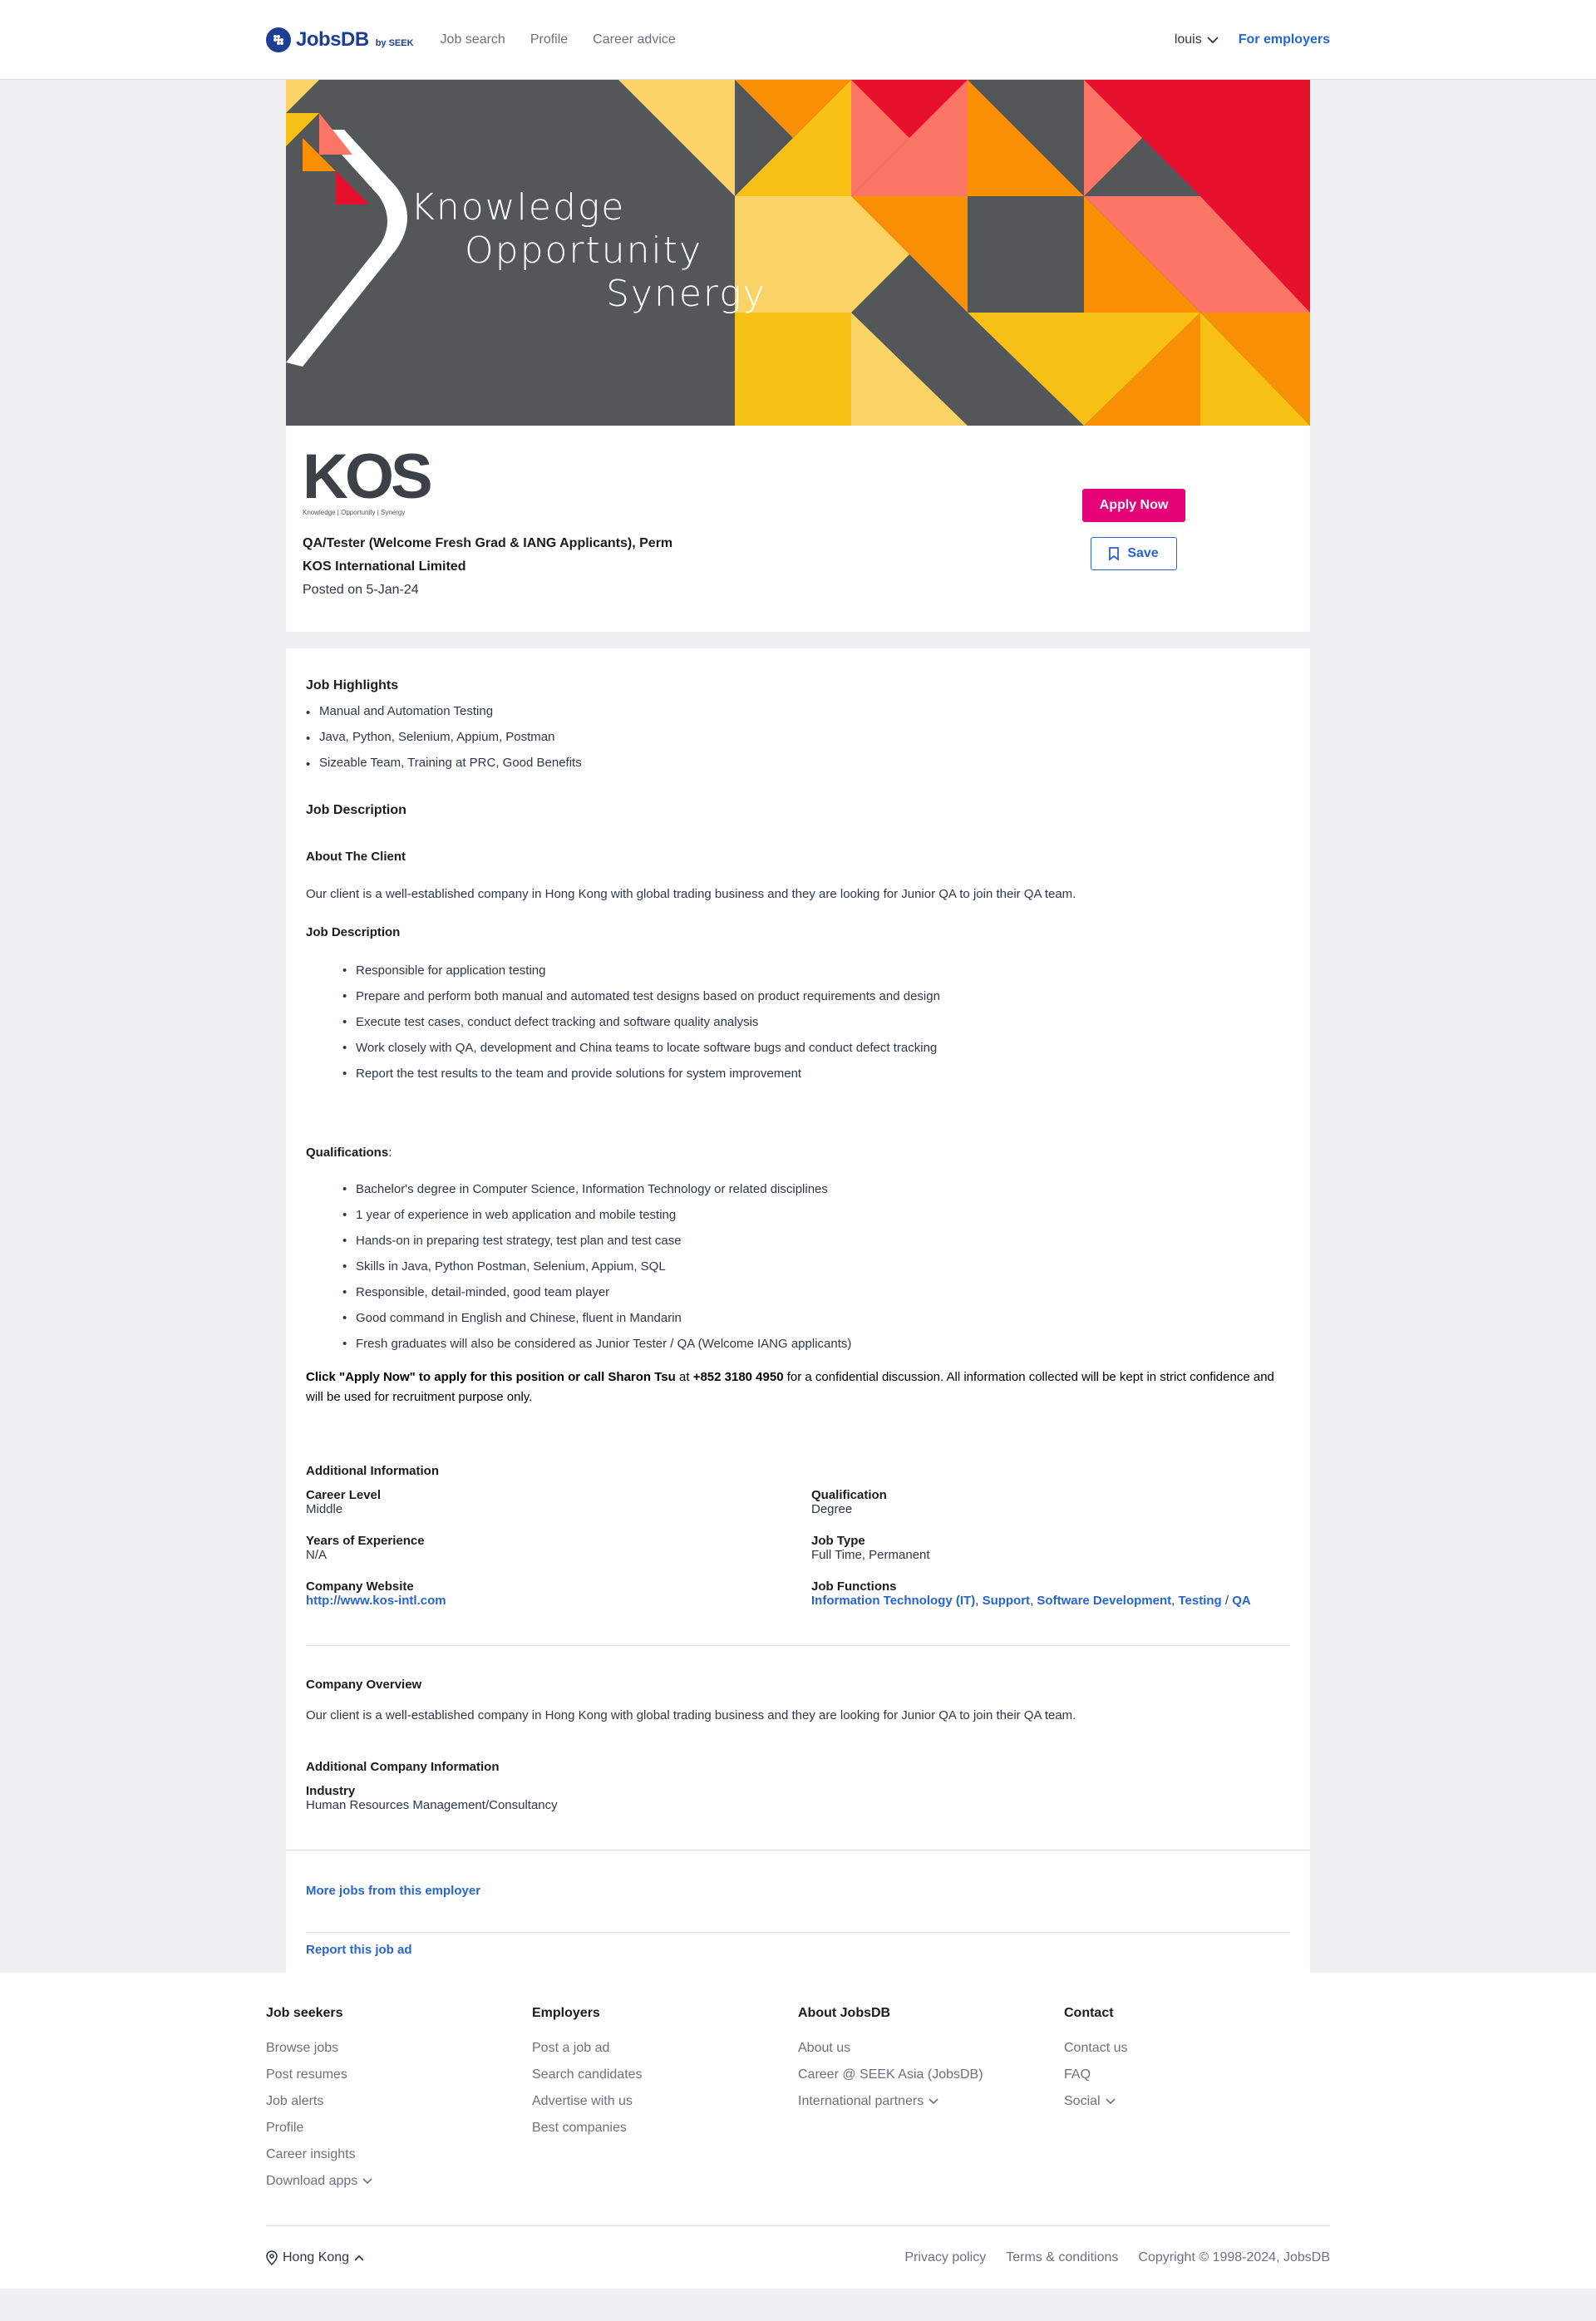 This screenshot has height=2321, width=1596. Describe the element at coordinates (518, 207) in the screenshot. I see `banner-text-knowledge: Knowledge` at that location.